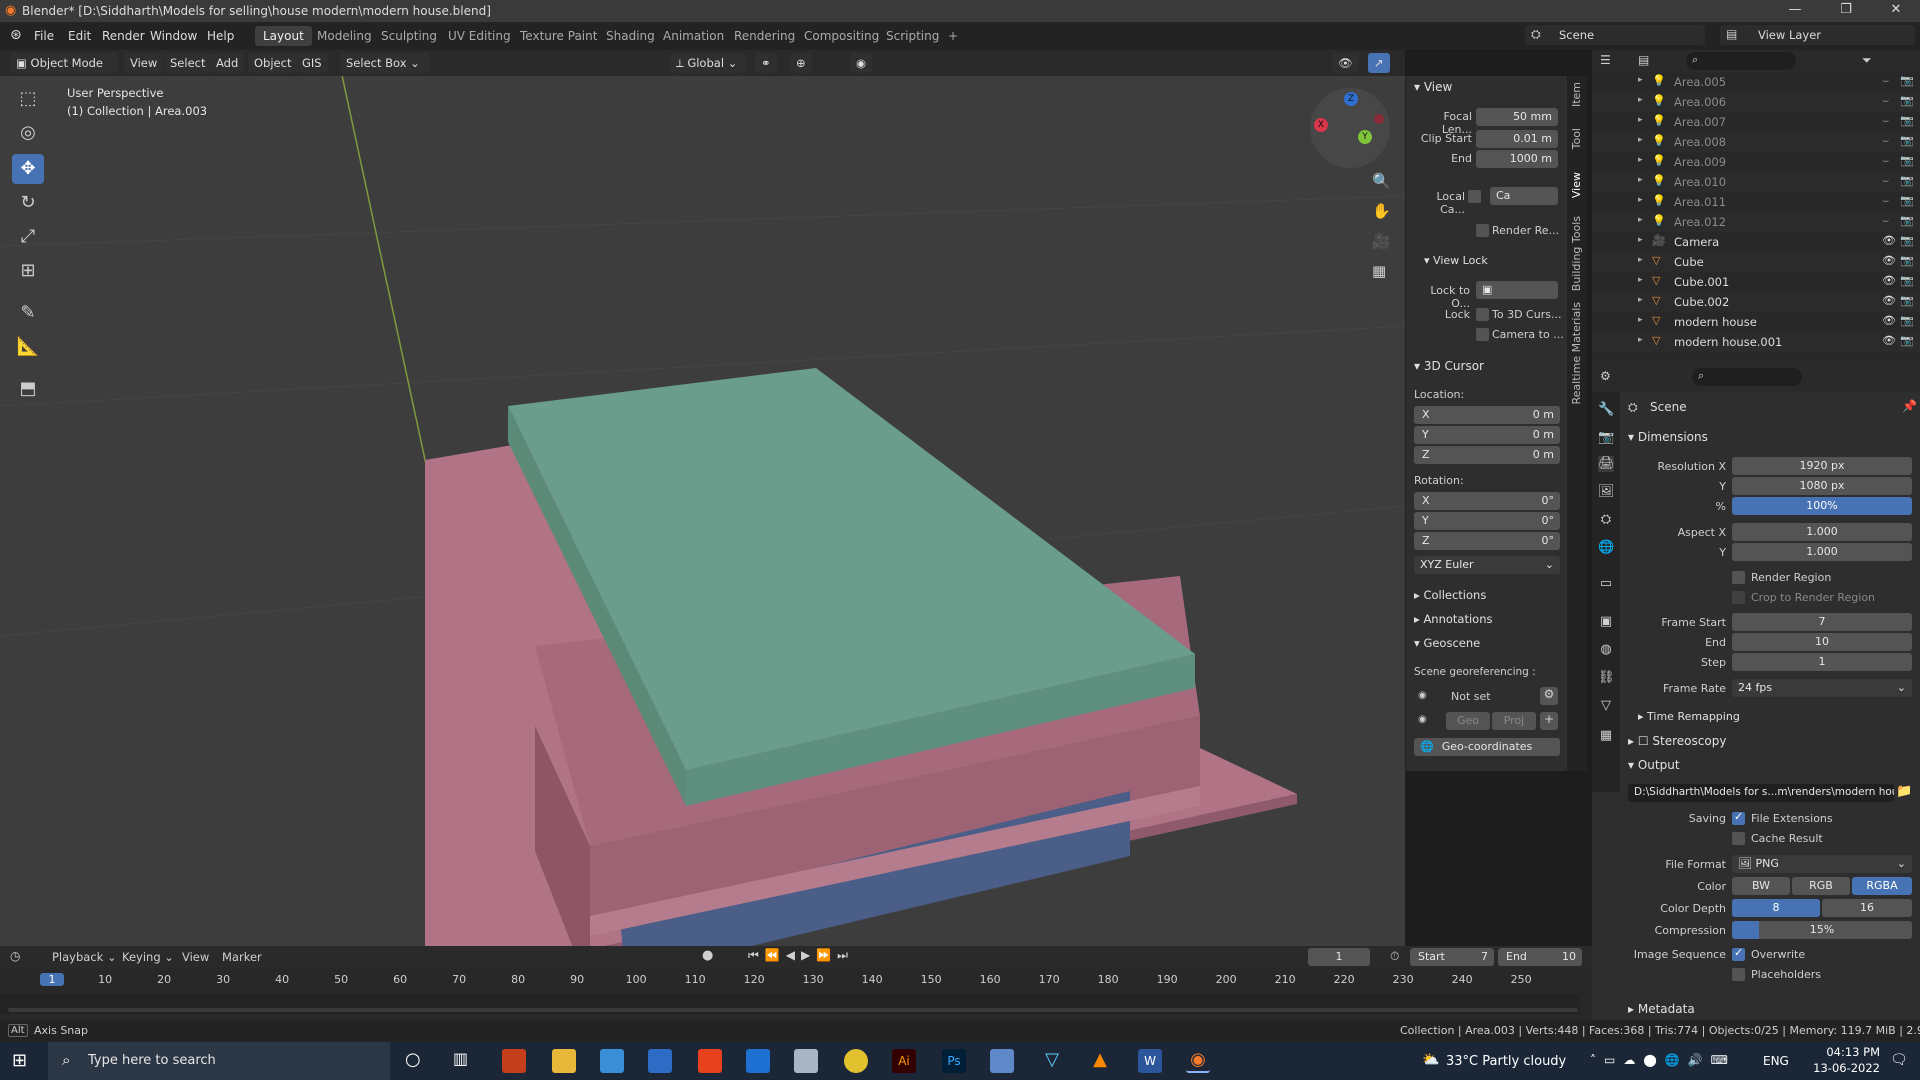 This screenshot has height=1080, width=1920. I want to click on transform-tool-icon: ⊞, so click(28, 271).